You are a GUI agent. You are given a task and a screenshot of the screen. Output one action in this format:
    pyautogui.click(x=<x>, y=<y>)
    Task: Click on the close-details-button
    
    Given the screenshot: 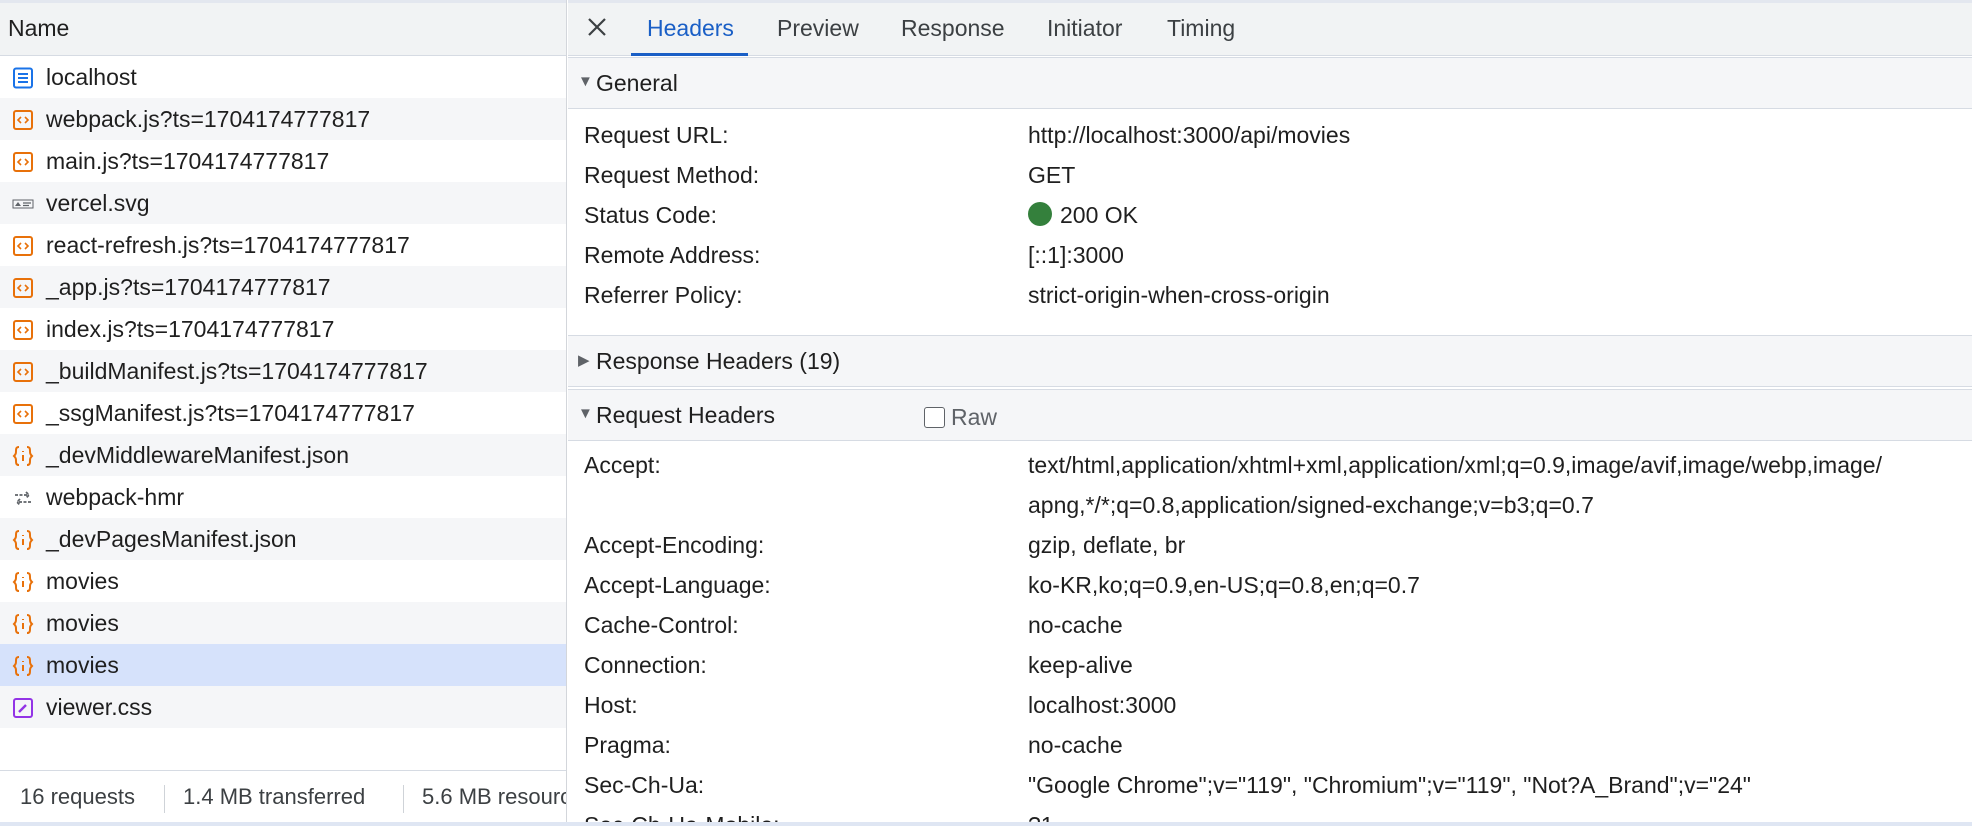 What is the action you would take?
    pyautogui.click(x=597, y=30)
    